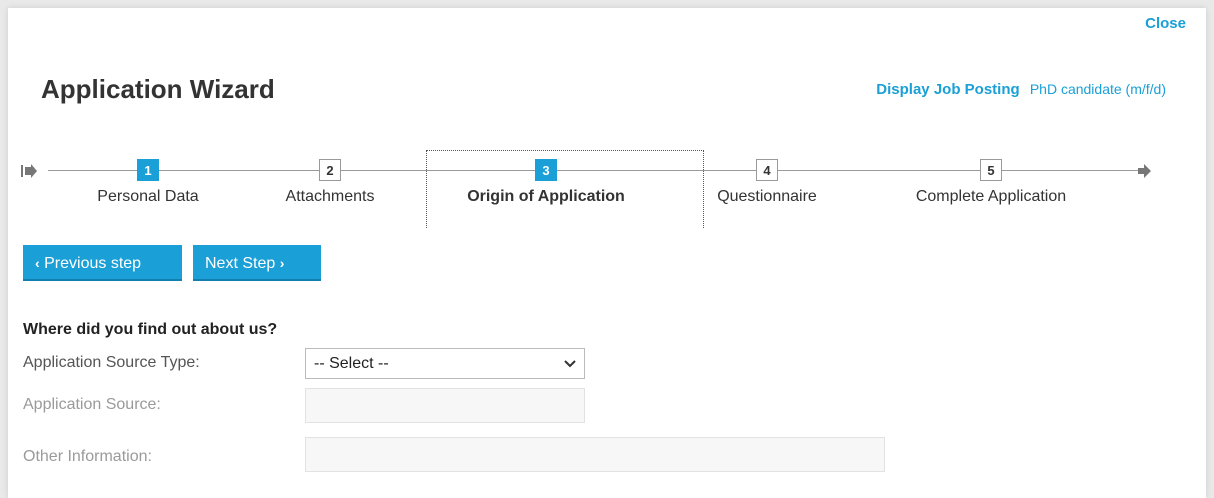 The height and width of the screenshot is (498, 1214). What do you see at coordinates (240, 263) in the screenshot?
I see `next-step-label: Next Step` at bounding box center [240, 263].